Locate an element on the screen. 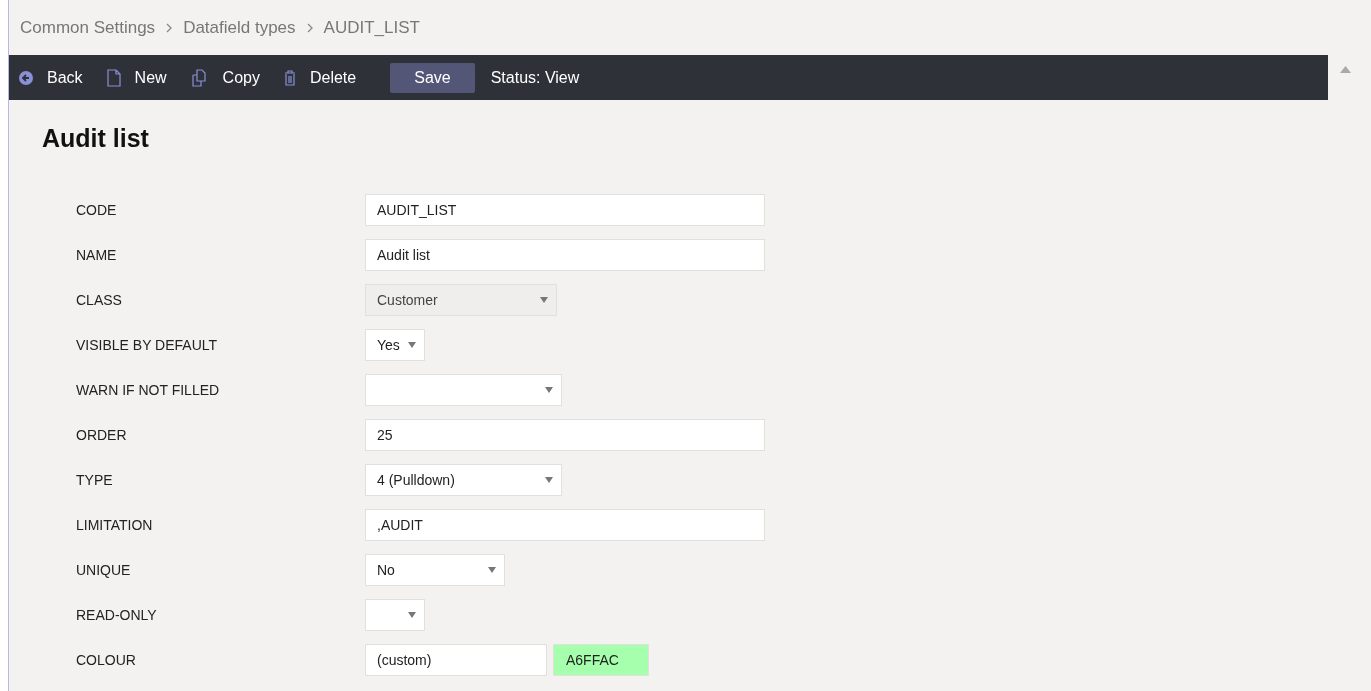 This screenshot has width=1371, height=691. breadcrumb-link: Common Settings is located at coordinates (88, 27).